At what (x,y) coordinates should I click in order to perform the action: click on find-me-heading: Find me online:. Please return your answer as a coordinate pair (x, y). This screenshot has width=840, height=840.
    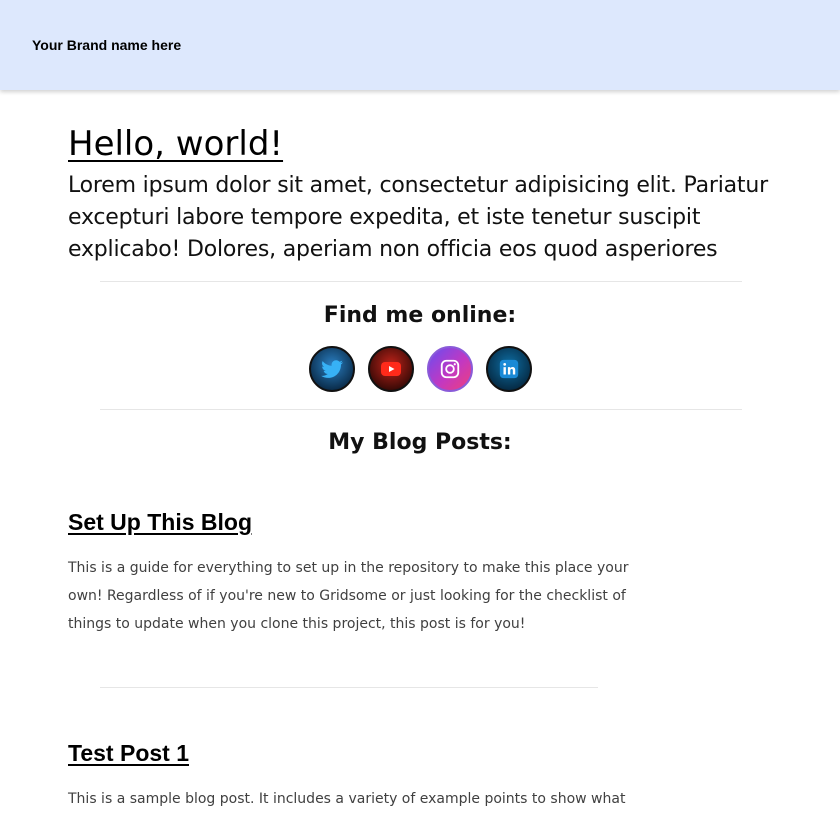
    Looking at the image, I should click on (420, 315).